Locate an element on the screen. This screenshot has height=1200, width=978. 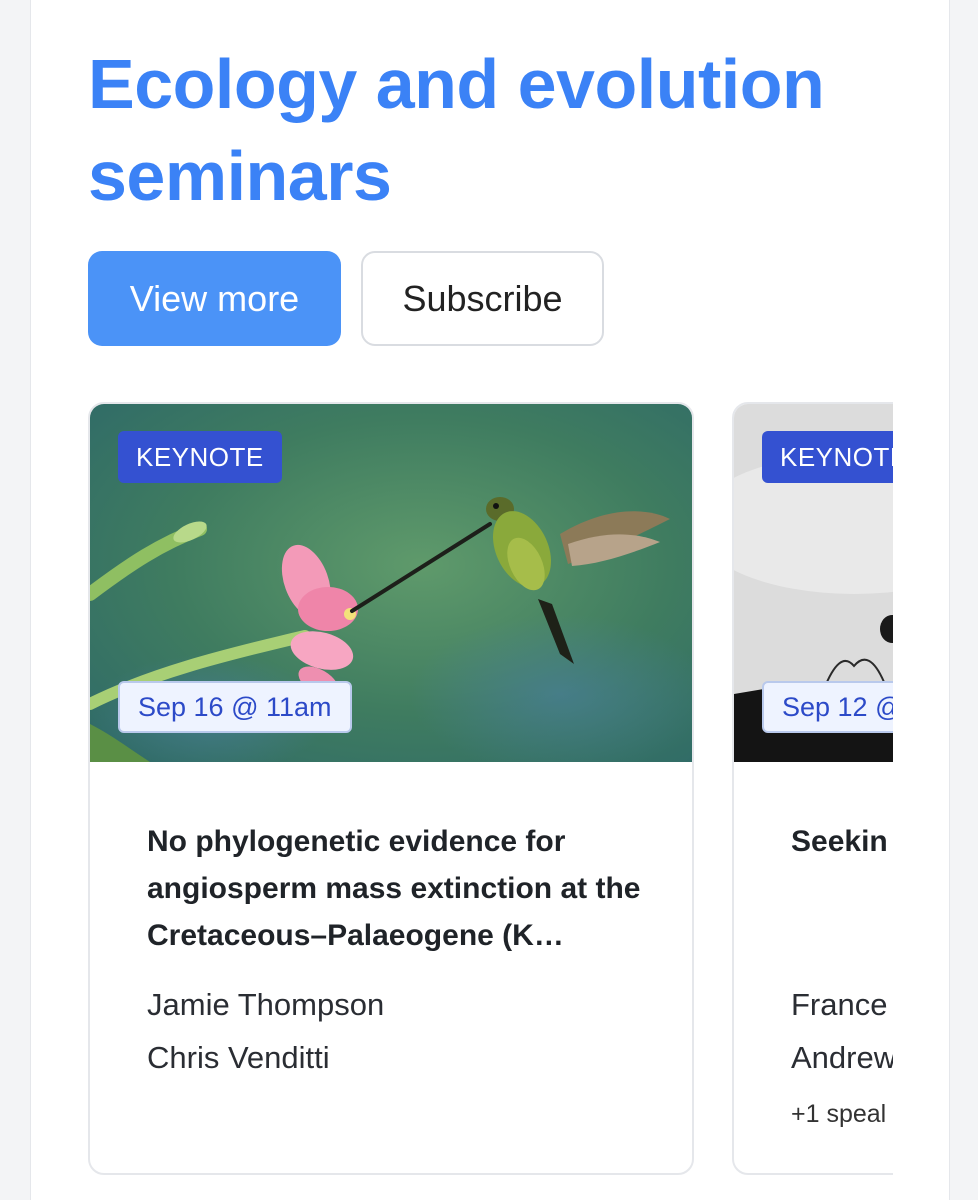
date-badge: Sep 16 @ 11am is located at coordinates (235, 707).